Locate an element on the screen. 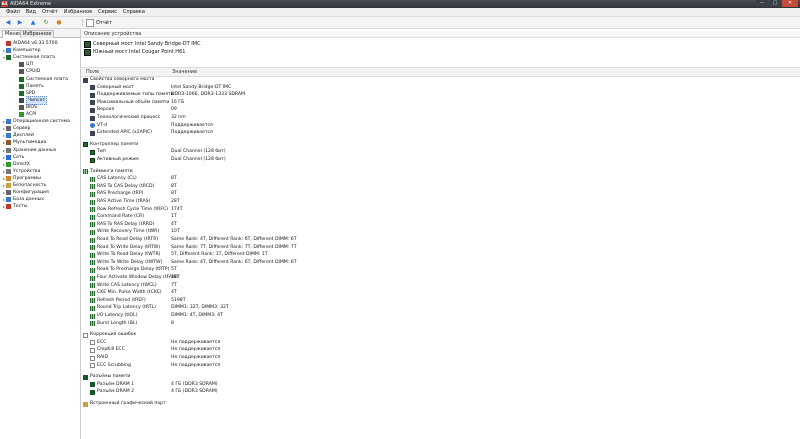 This screenshot has height=439, width=800. tree-item: ▸ Безопасность is located at coordinates (24, 185).